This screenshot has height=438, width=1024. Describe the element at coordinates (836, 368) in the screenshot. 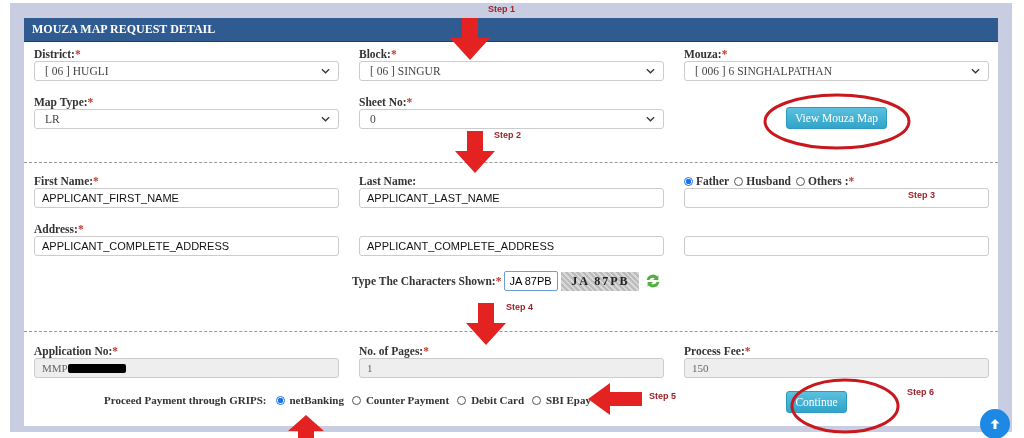

I see `fee-field: 150` at that location.